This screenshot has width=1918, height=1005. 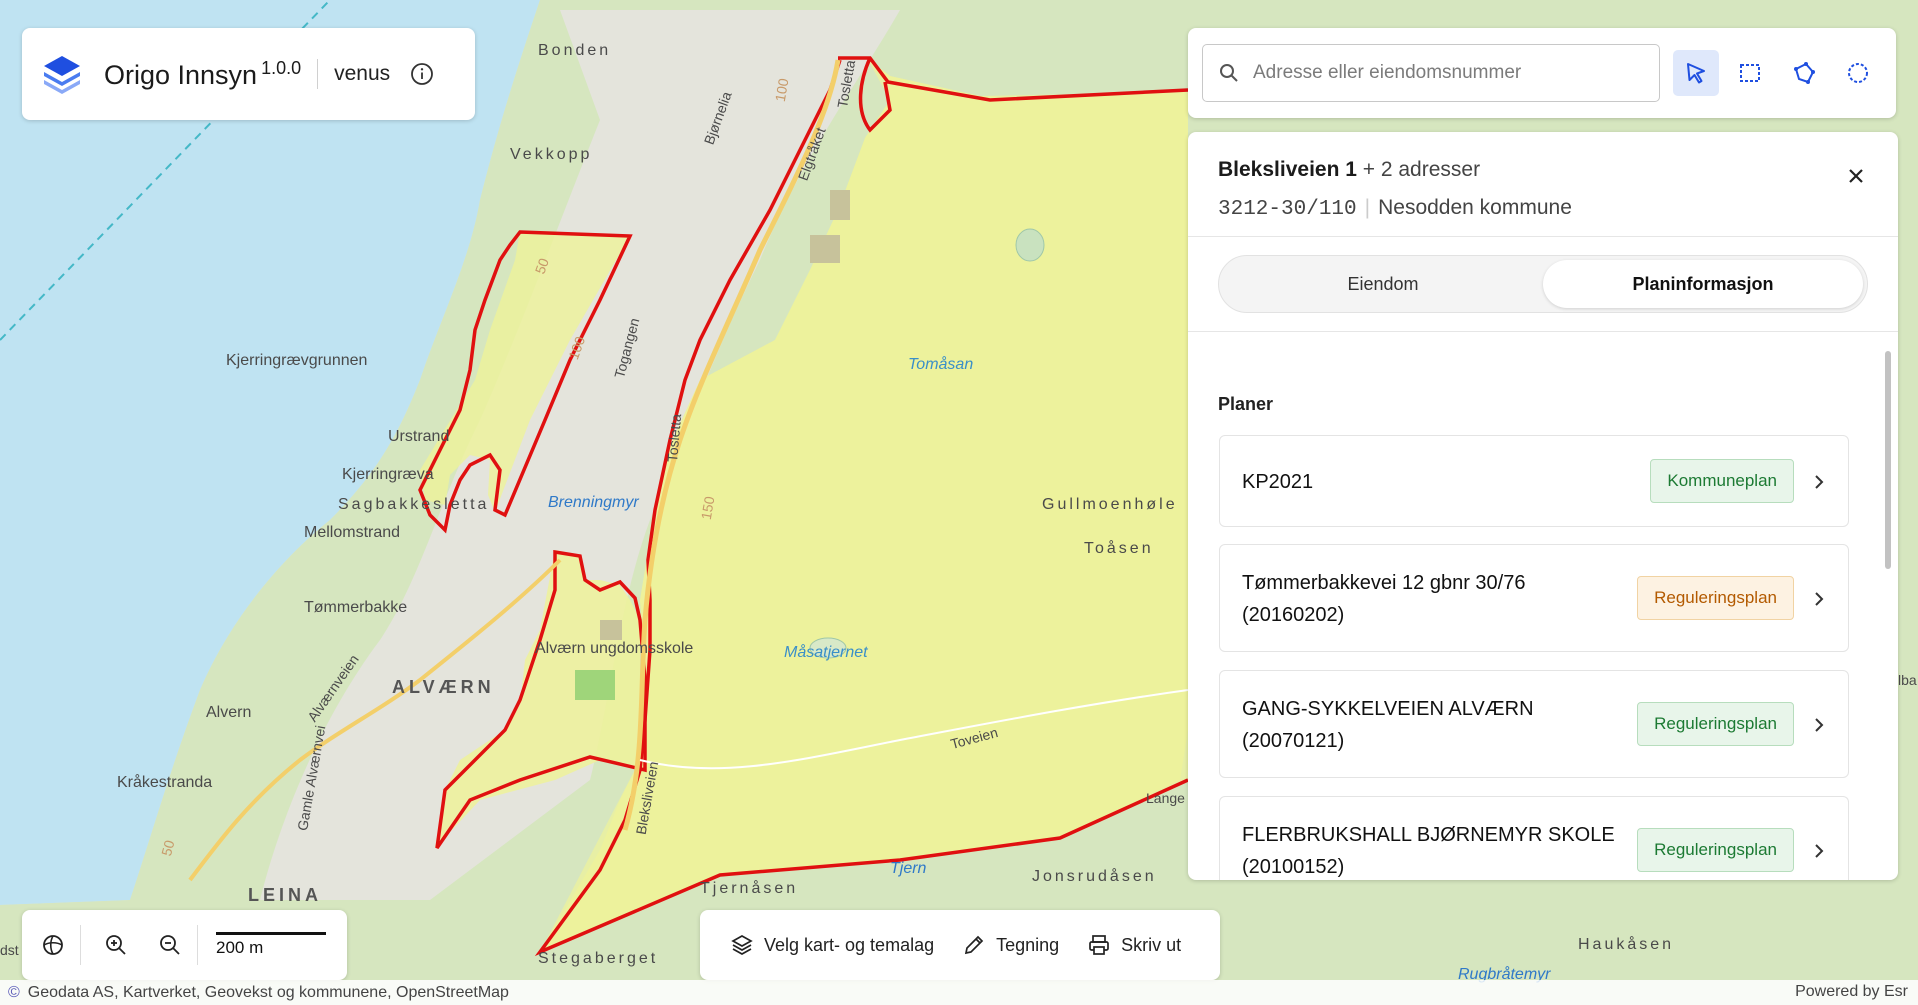 What do you see at coordinates (974, 945) in the screenshot?
I see `pencil-icon` at bounding box center [974, 945].